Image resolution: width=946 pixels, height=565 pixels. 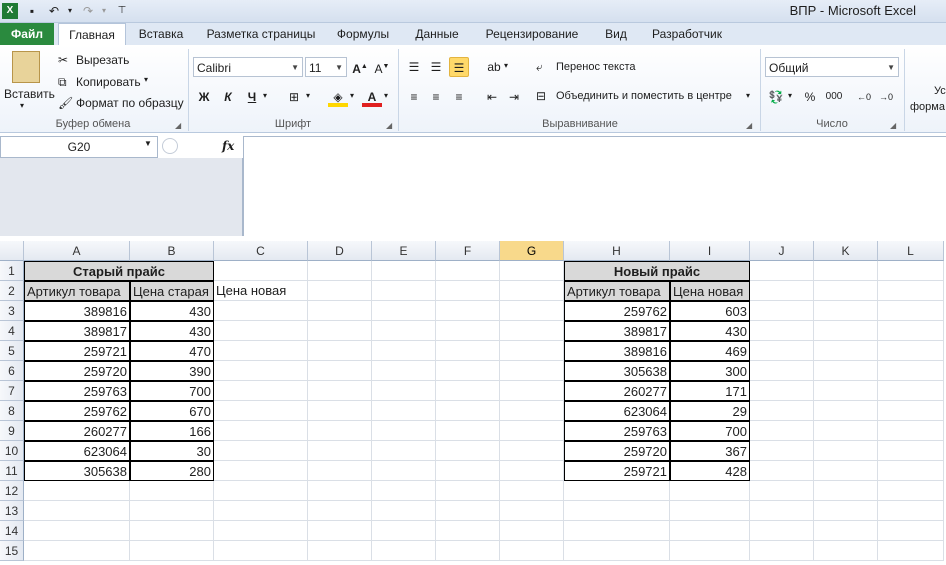 I want to click on row-header-1: 1, so click(x=12, y=271).